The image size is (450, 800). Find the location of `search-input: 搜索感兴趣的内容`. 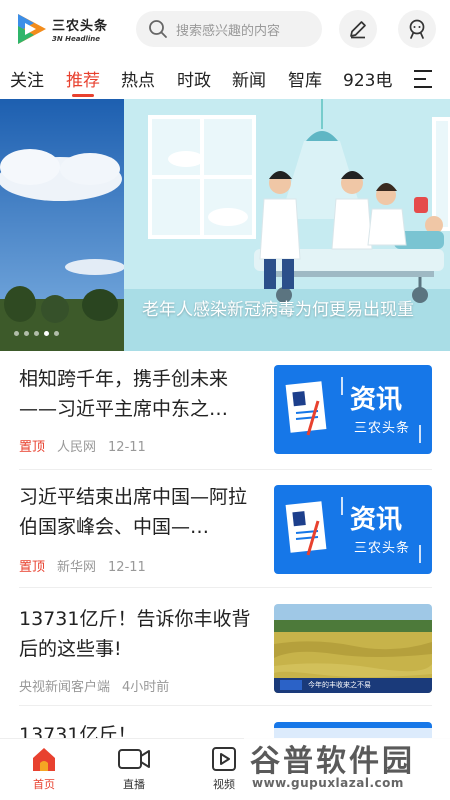

search-input: 搜索感兴趣的内容 is located at coordinates (229, 29).